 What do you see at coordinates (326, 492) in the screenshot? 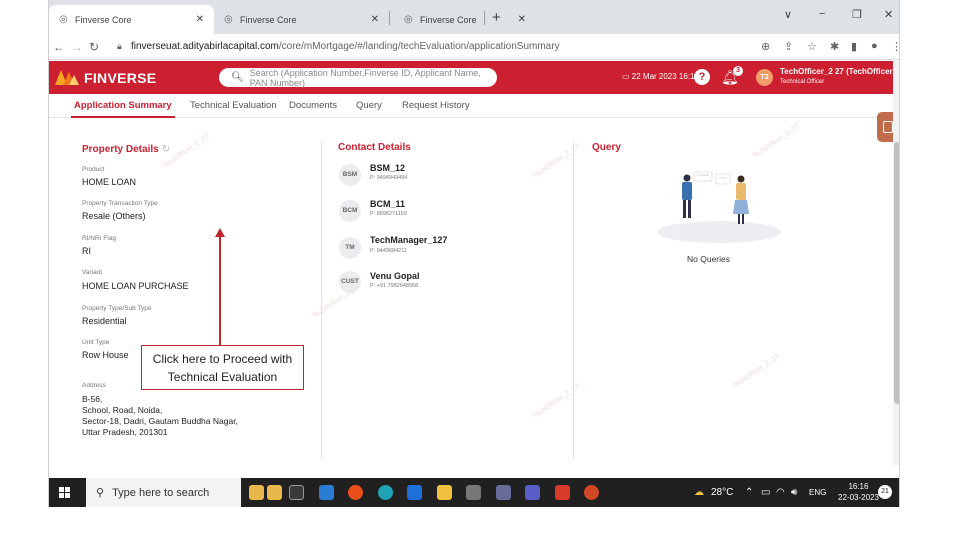
I see `outlook-icon` at bounding box center [326, 492].